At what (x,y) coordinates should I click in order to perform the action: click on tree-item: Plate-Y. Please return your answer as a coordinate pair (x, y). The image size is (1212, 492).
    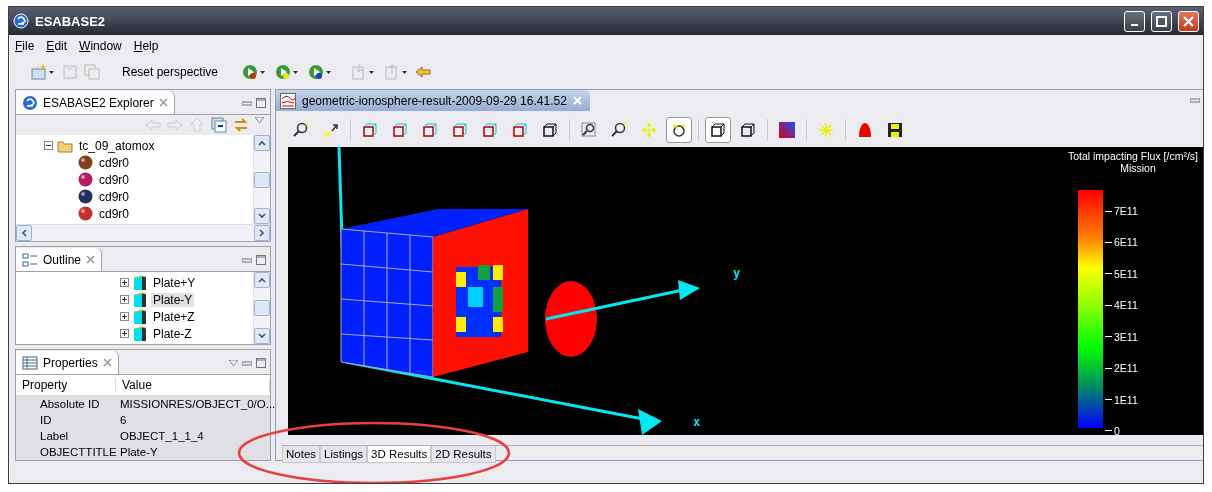
    Looking at the image, I should click on (173, 299).